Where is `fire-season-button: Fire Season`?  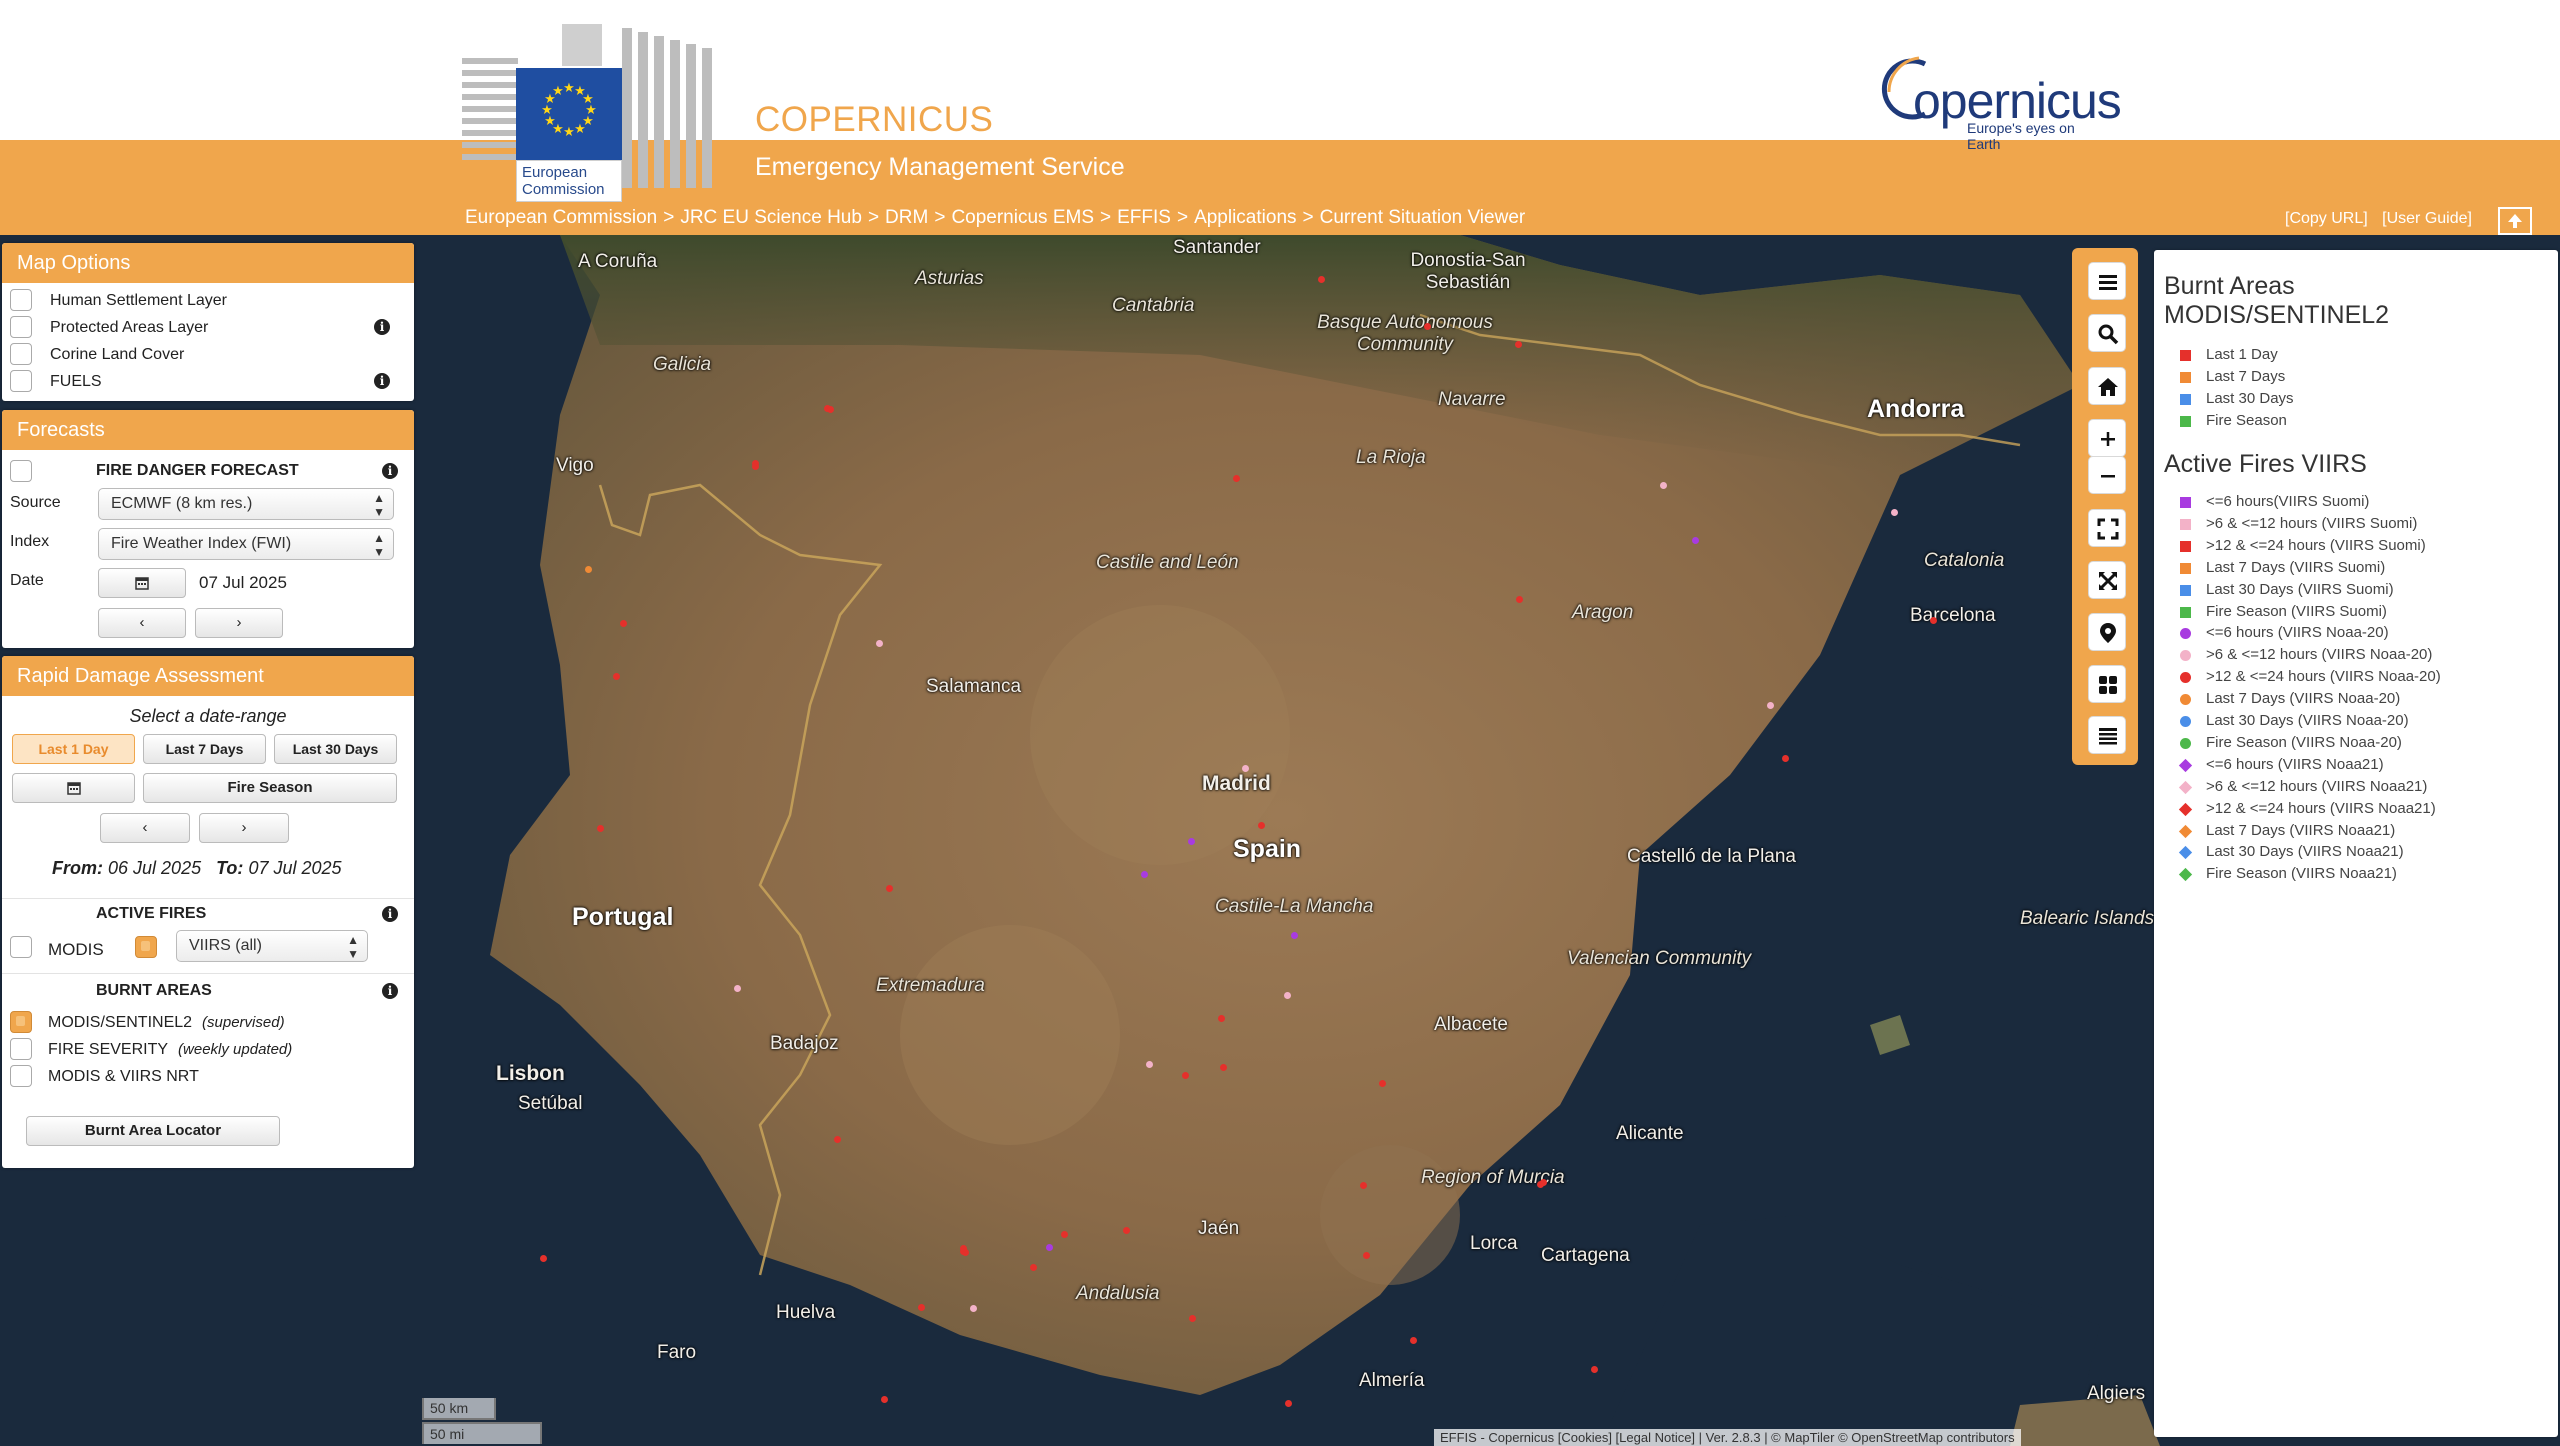
fire-season-button: Fire Season is located at coordinates (270, 788).